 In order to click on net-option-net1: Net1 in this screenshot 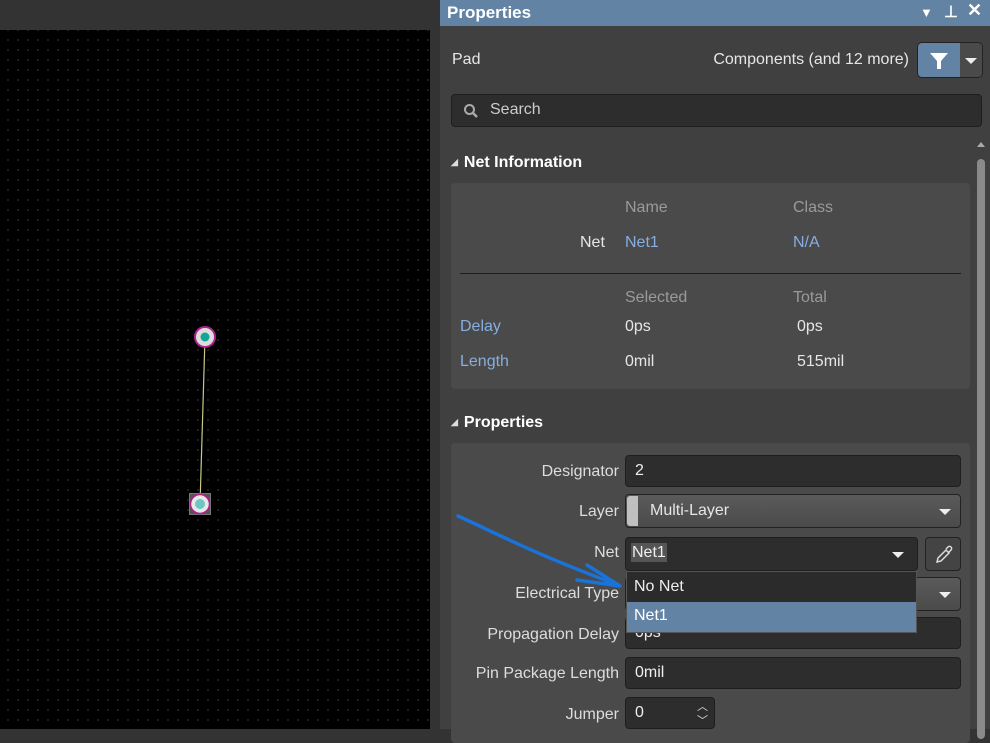, I will do `click(771, 617)`.